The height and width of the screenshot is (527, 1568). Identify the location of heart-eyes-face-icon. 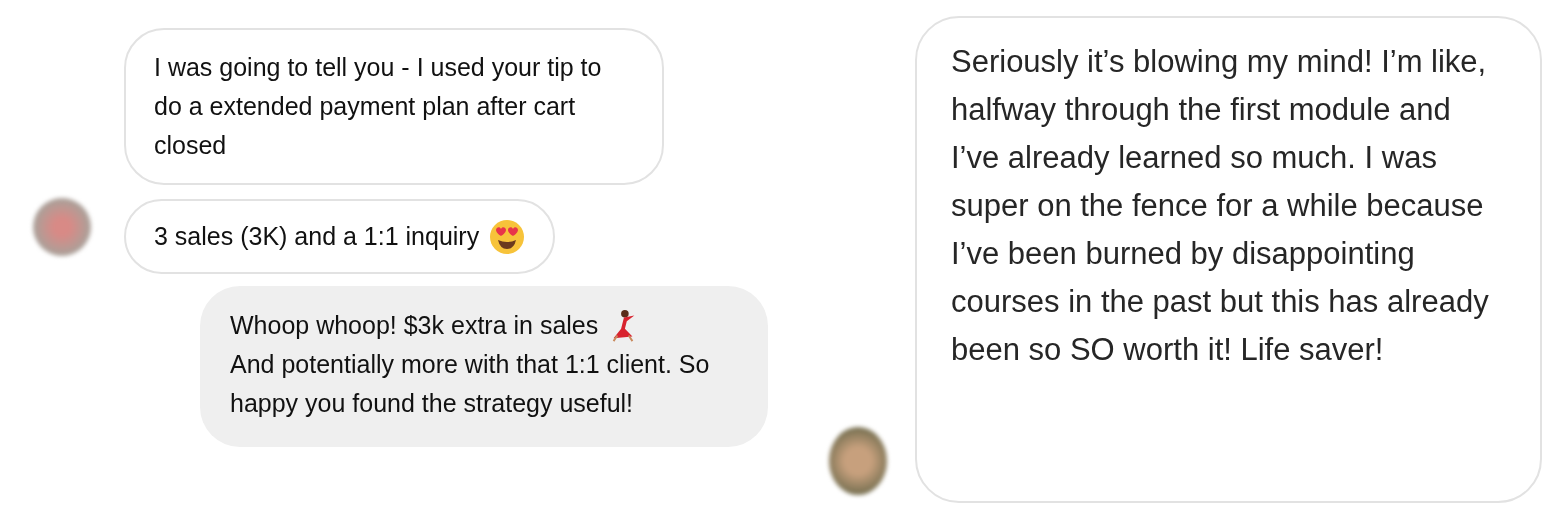
(507, 236).